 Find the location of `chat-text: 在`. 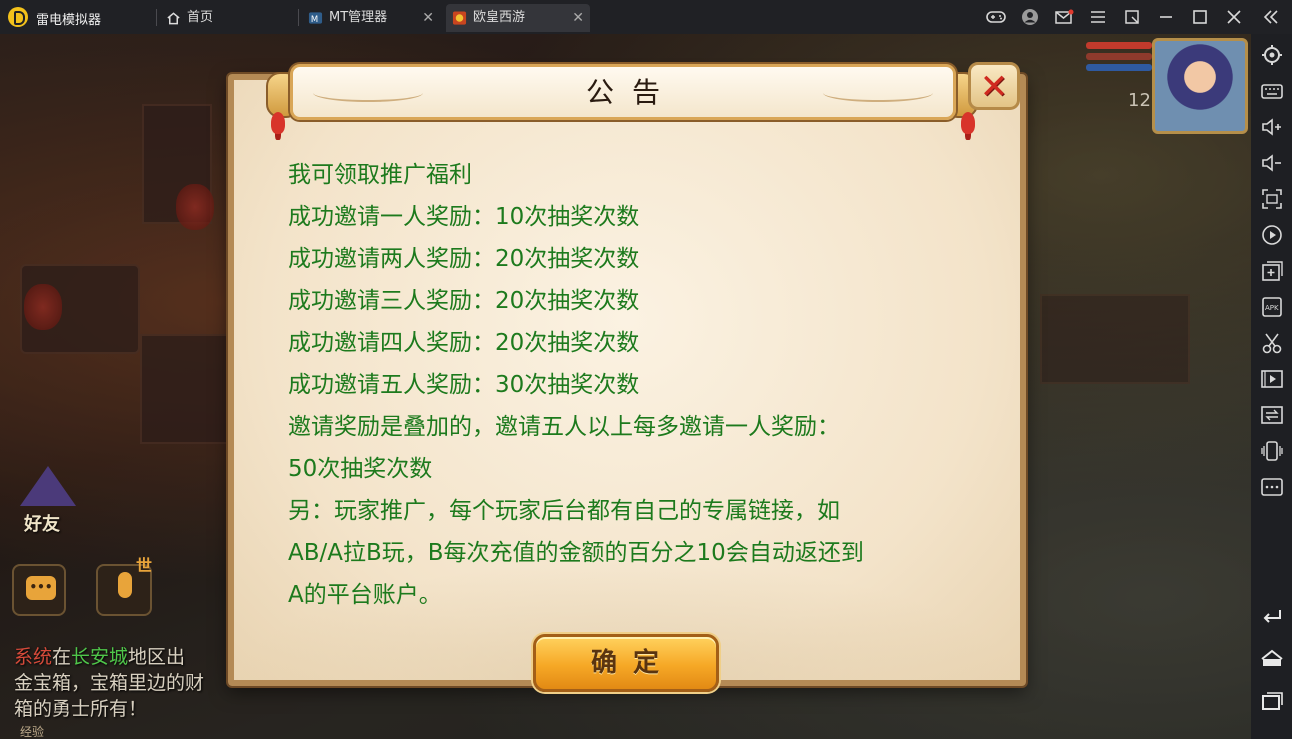

chat-text: 在 is located at coordinates (62, 657).